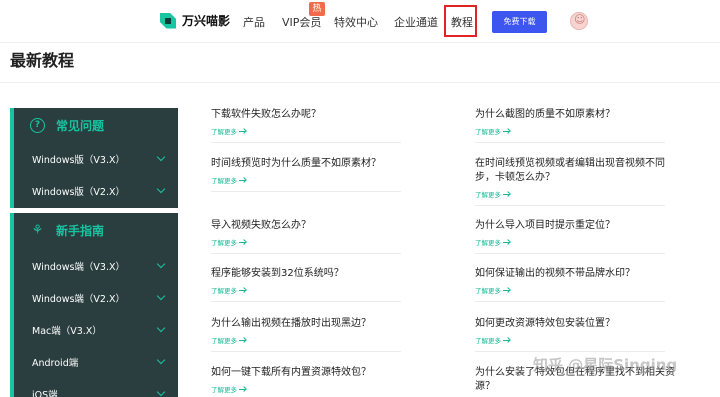  Describe the element at coordinates (311, 373) in the screenshot. I see `article-title: 如何一键下载所有内置资源特效包？` at that location.